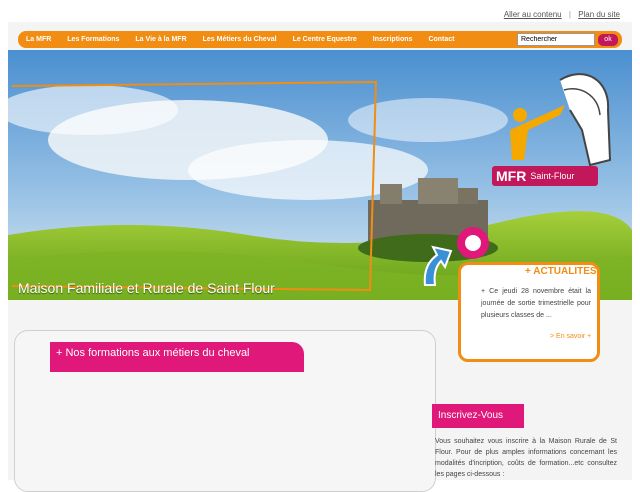  Describe the element at coordinates (570, 336) in the screenshot. I see `news-more-link: > En savoir +` at that location.